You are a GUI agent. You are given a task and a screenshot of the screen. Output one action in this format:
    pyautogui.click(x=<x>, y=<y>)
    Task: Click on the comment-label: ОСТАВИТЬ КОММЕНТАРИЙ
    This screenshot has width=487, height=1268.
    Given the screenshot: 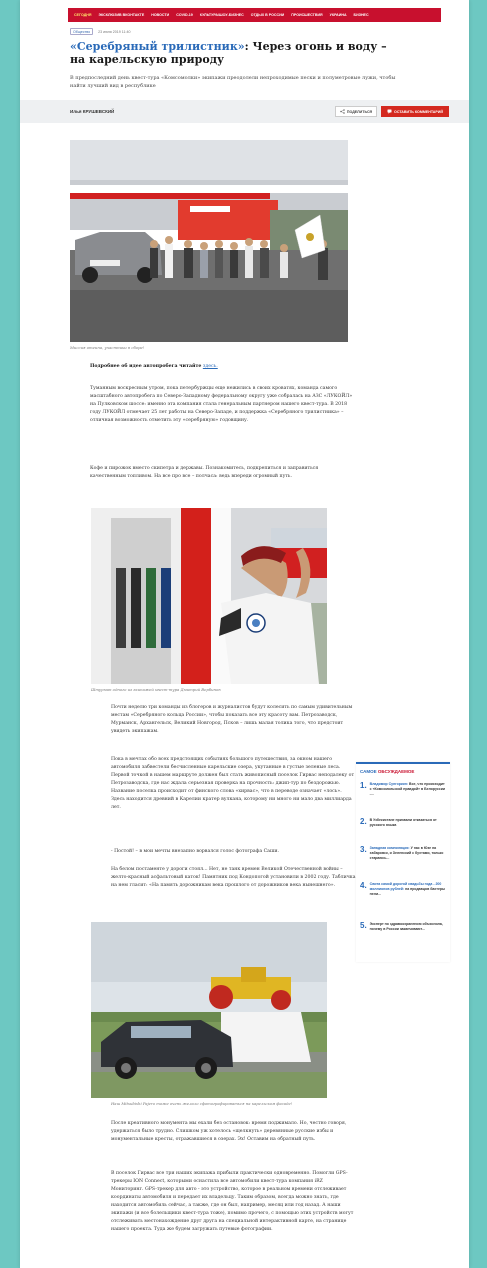 What is the action you would take?
    pyautogui.click(x=418, y=111)
    